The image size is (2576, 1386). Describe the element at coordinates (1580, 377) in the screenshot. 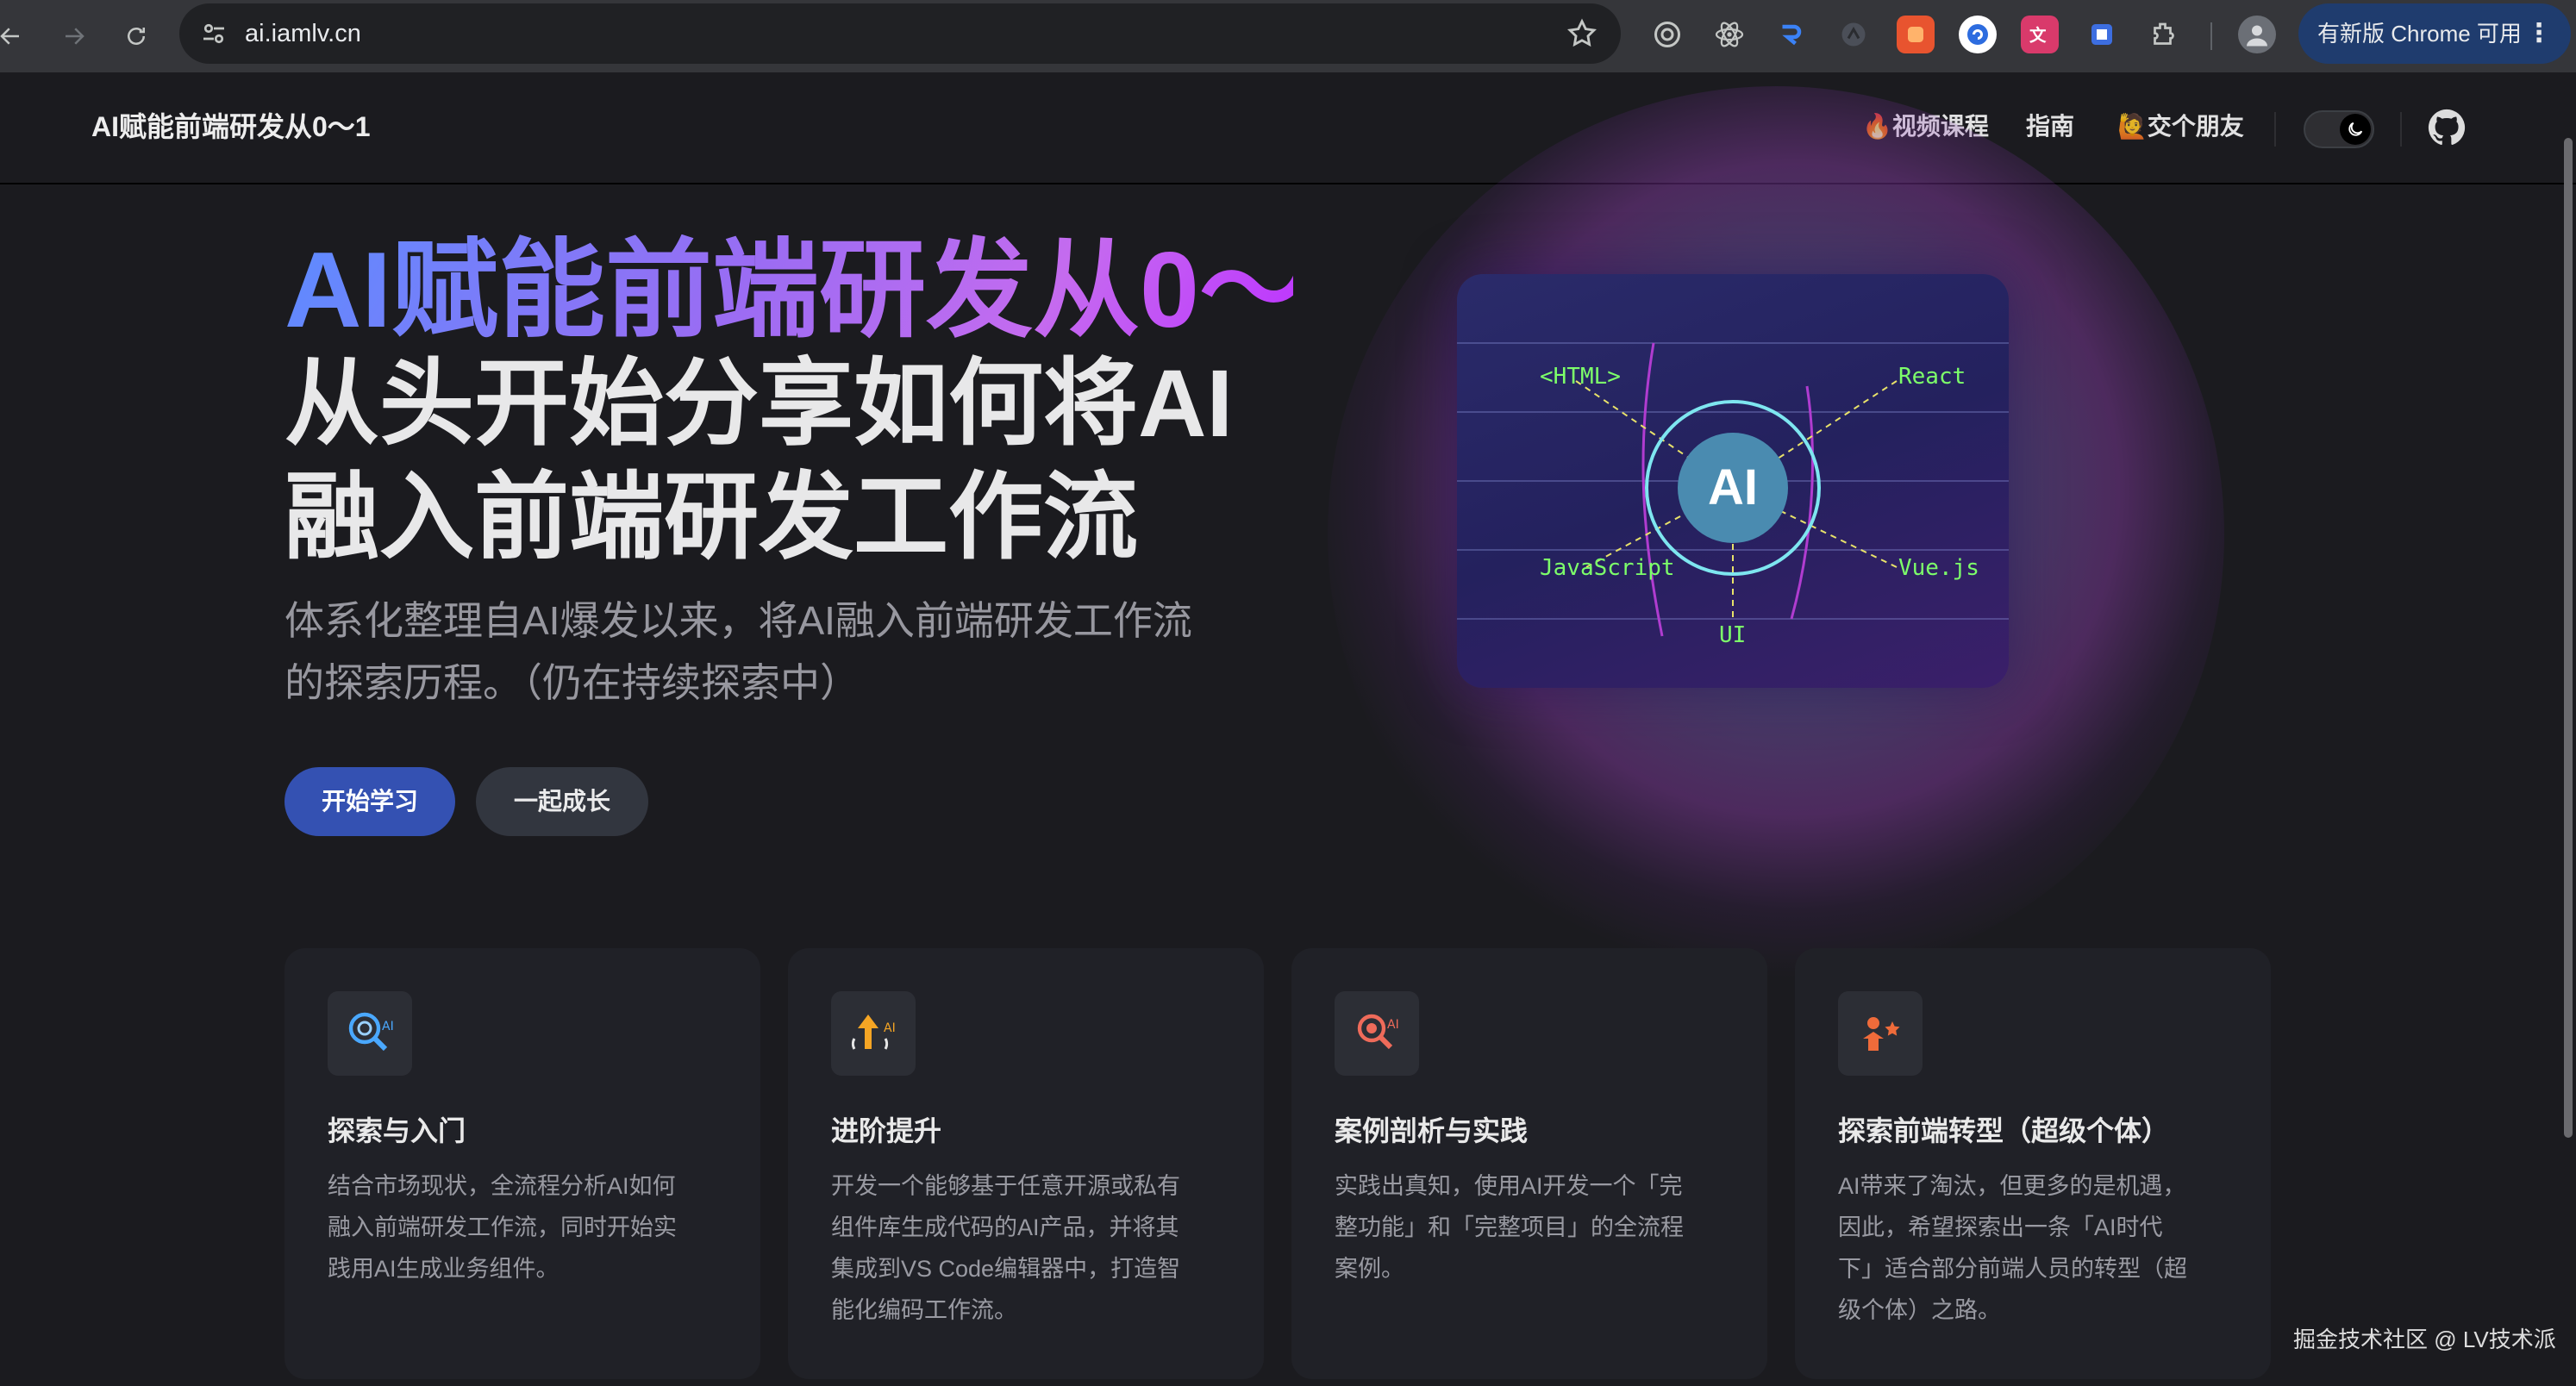

I see `label-html: <HTML>` at that location.